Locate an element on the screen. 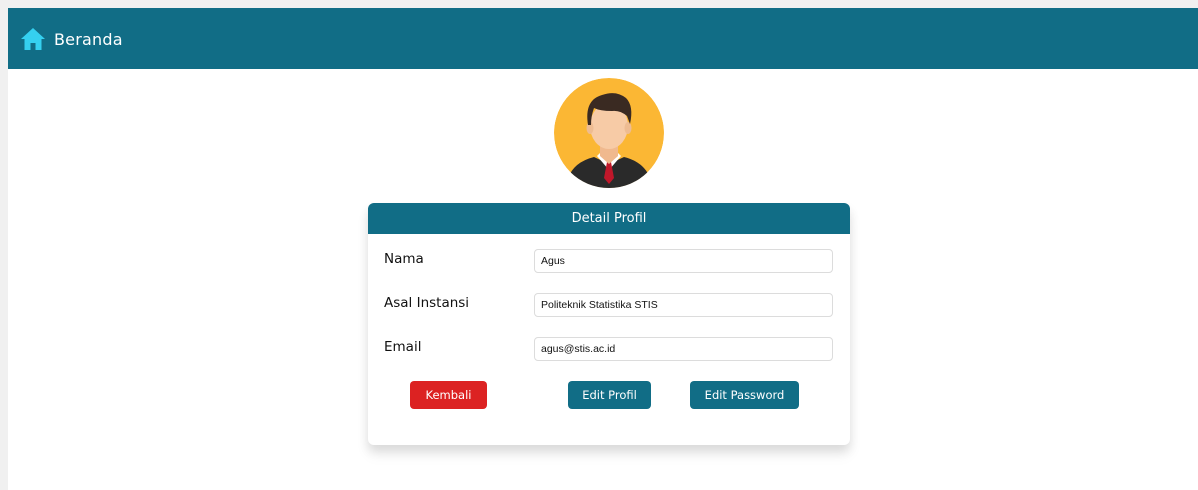 The width and height of the screenshot is (1198, 490). card-header: Detail Profil is located at coordinates (609, 218).